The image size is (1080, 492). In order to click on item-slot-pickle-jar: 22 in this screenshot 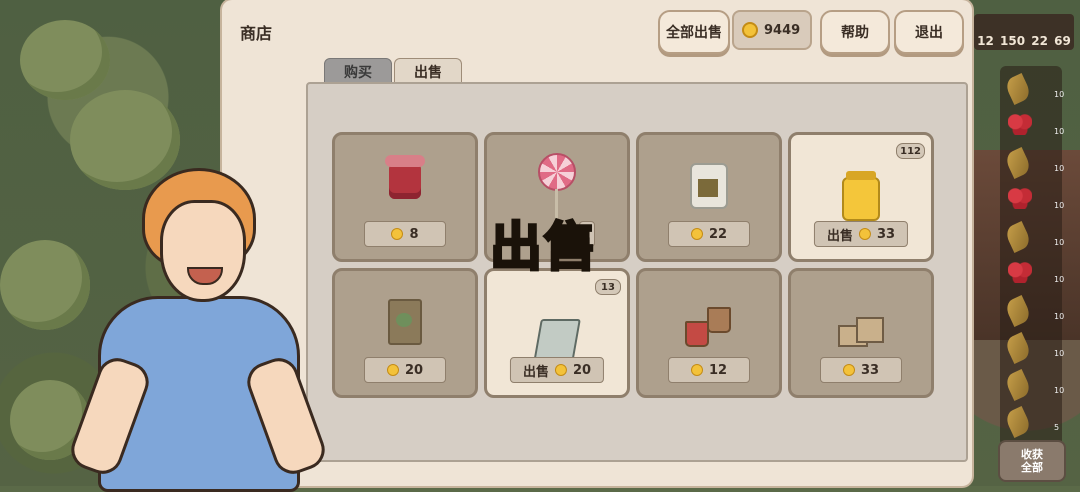, I will do `click(709, 197)`.